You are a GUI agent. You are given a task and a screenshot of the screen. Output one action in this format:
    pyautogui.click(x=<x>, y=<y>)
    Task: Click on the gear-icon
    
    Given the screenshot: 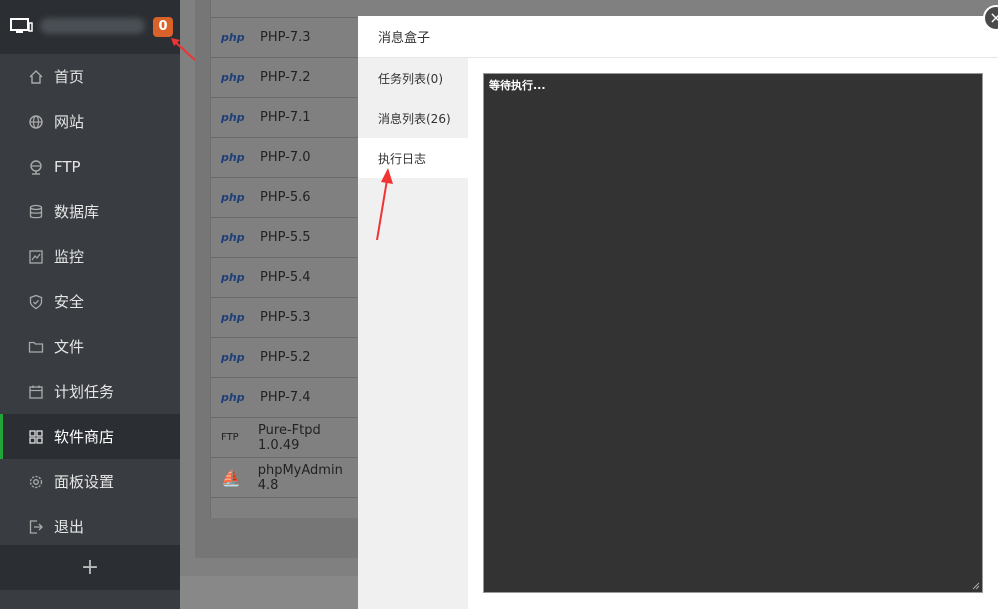 What is the action you would take?
    pyautogui.click(x=36, y=482)
    